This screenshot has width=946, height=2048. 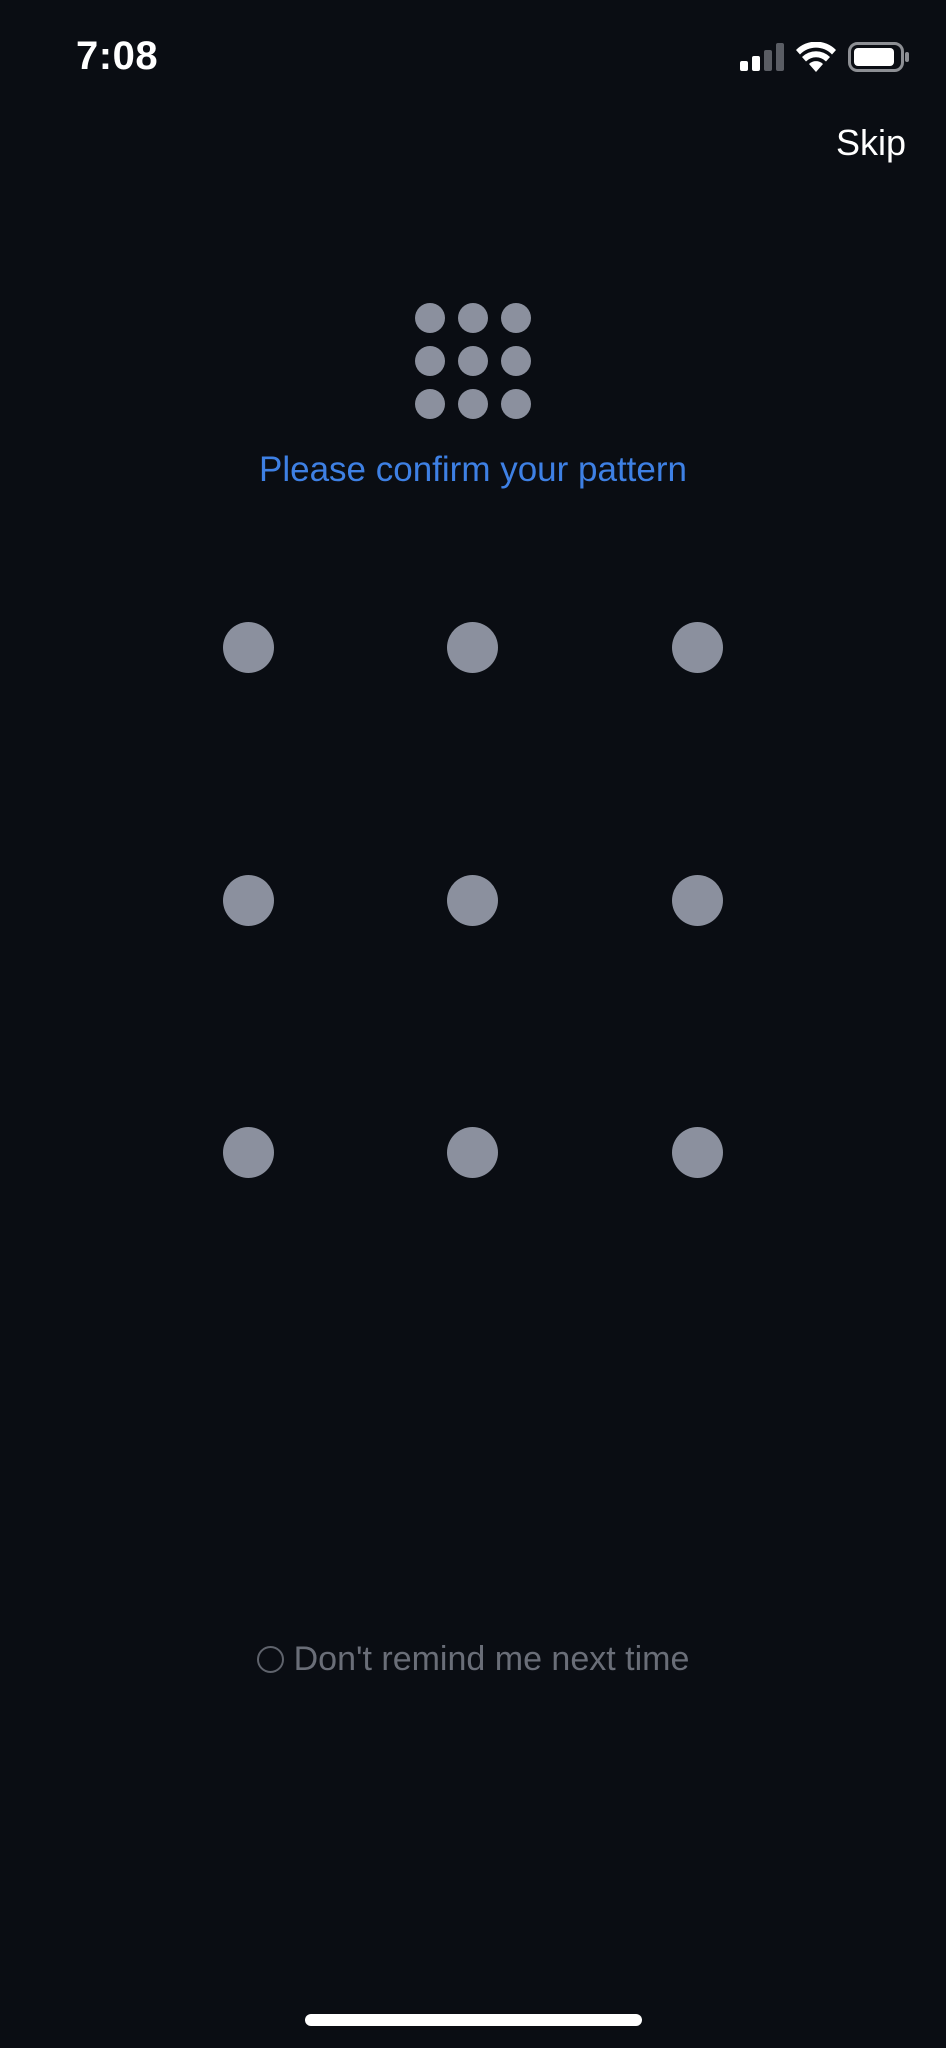 What do you see at coordinates (270, 1659) in the screenshot?
I see `dont-remind-radio` at bounding box center [270, 1659].